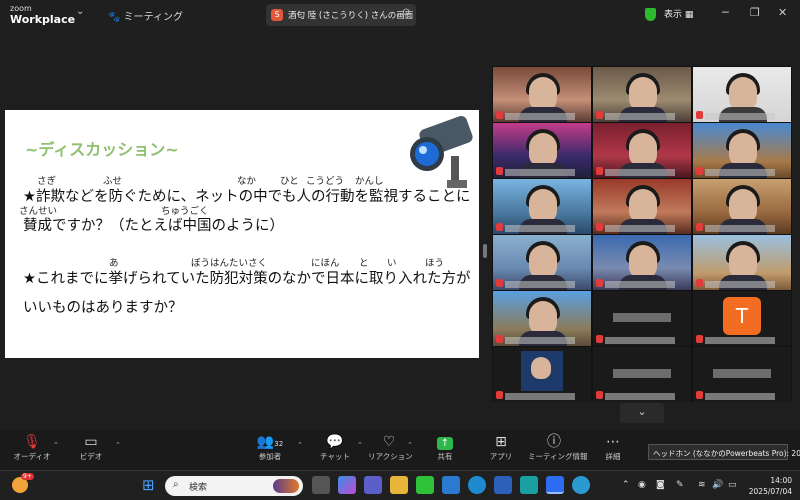 The height and width of the screenshot is (500, 800). What do you see at coordinates (702, 485) in the screenshot?
I see `wifi-icon: ≋` at bounding box center [702, 485].